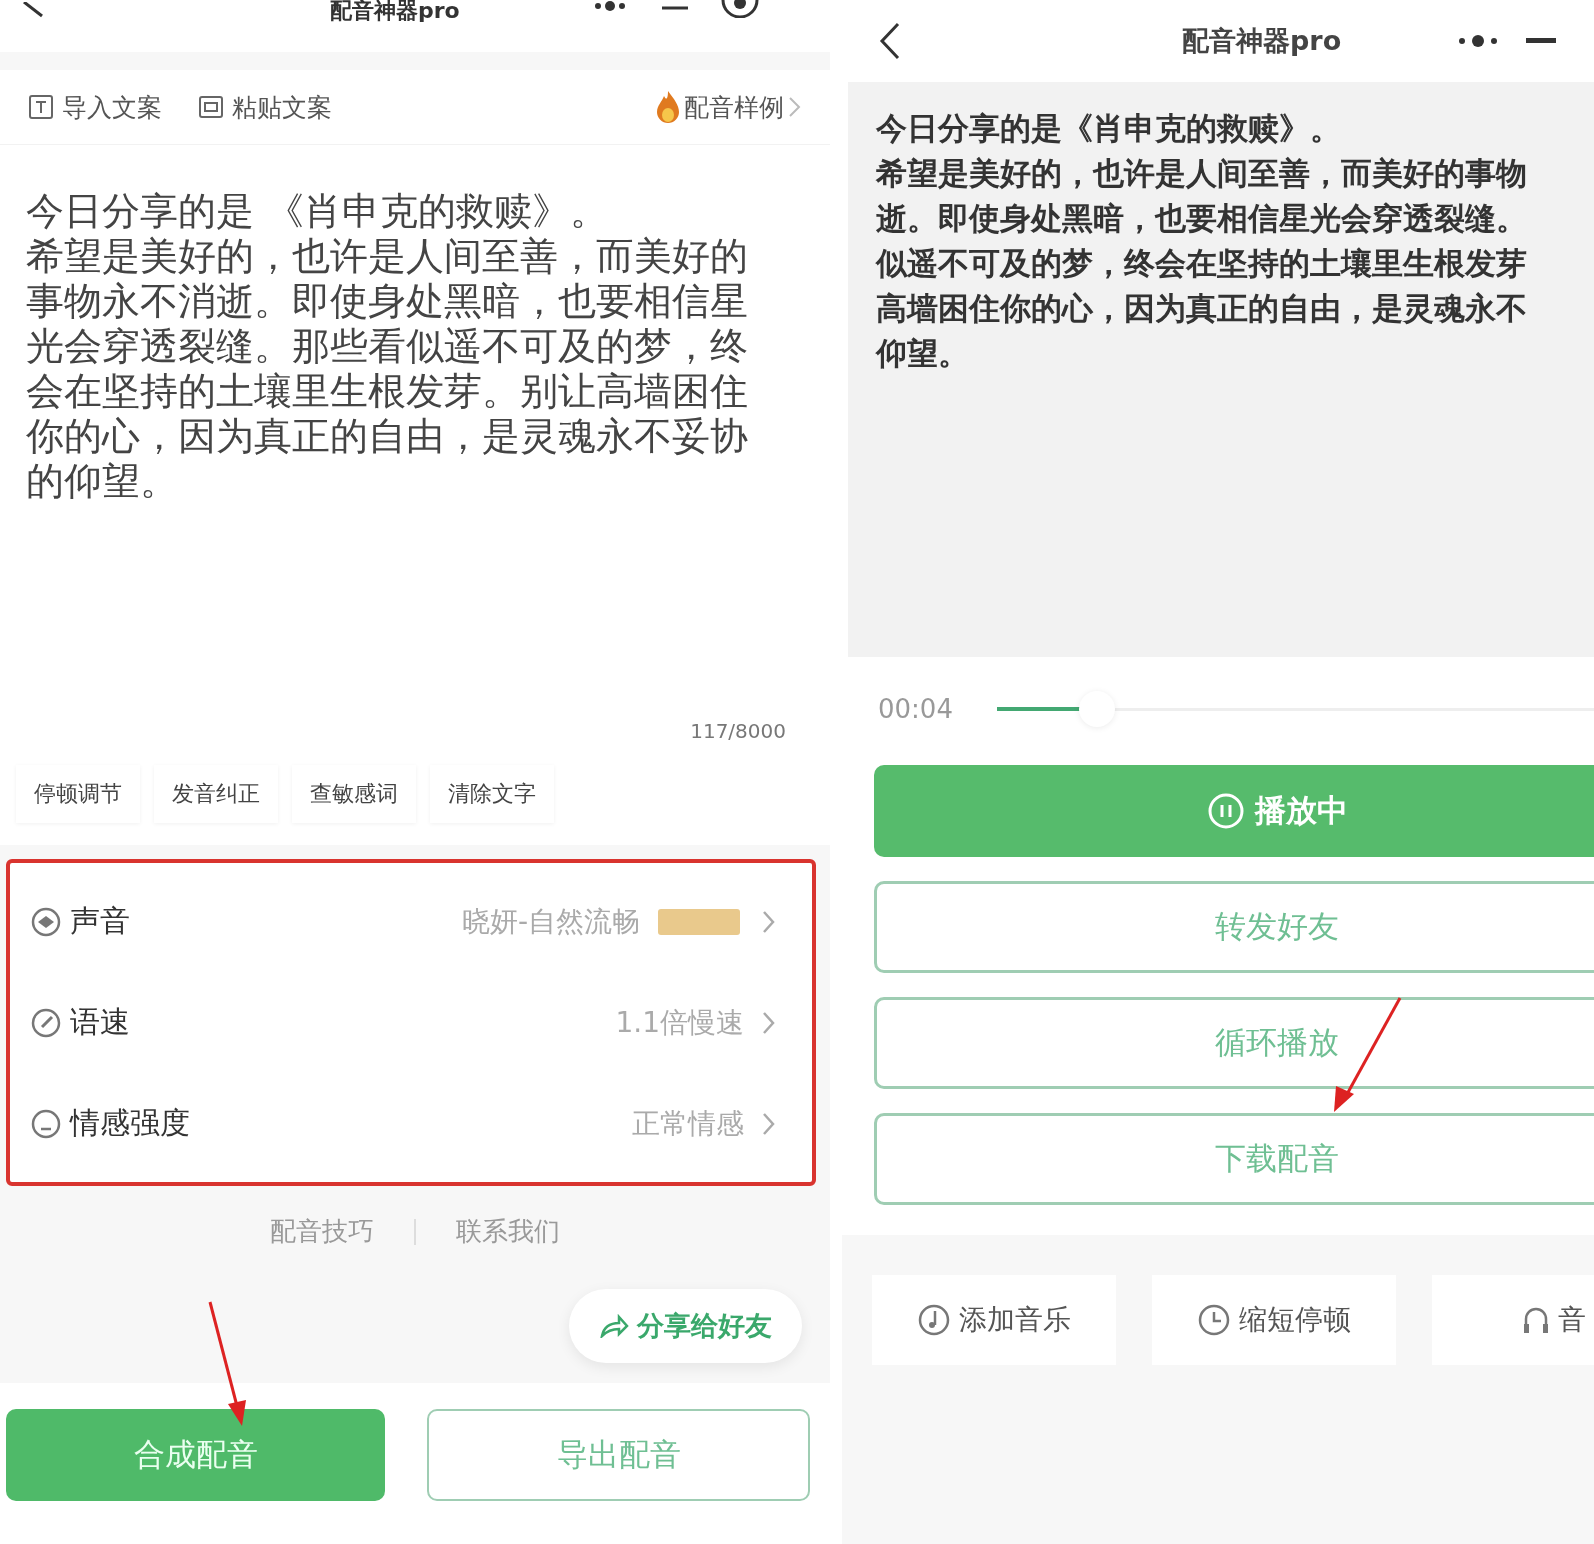  Describe the element at coordinates (1541, 41) in the screenshot. I see `minimize-icon` at that location.